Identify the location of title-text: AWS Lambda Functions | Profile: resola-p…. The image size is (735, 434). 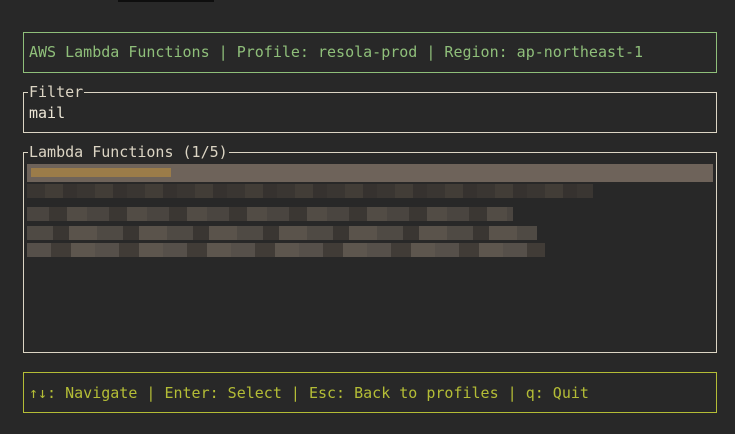
(336, 52).